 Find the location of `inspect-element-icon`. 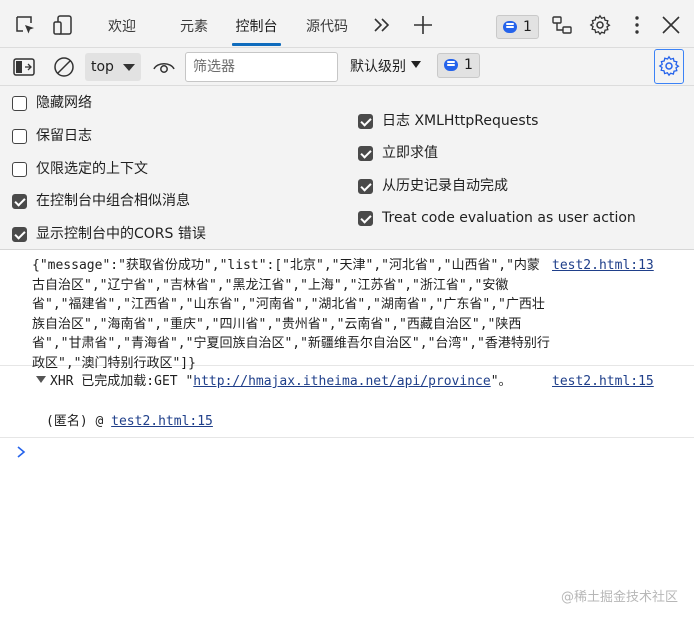

inspect-element-icon is located at coordinates (25, 25).